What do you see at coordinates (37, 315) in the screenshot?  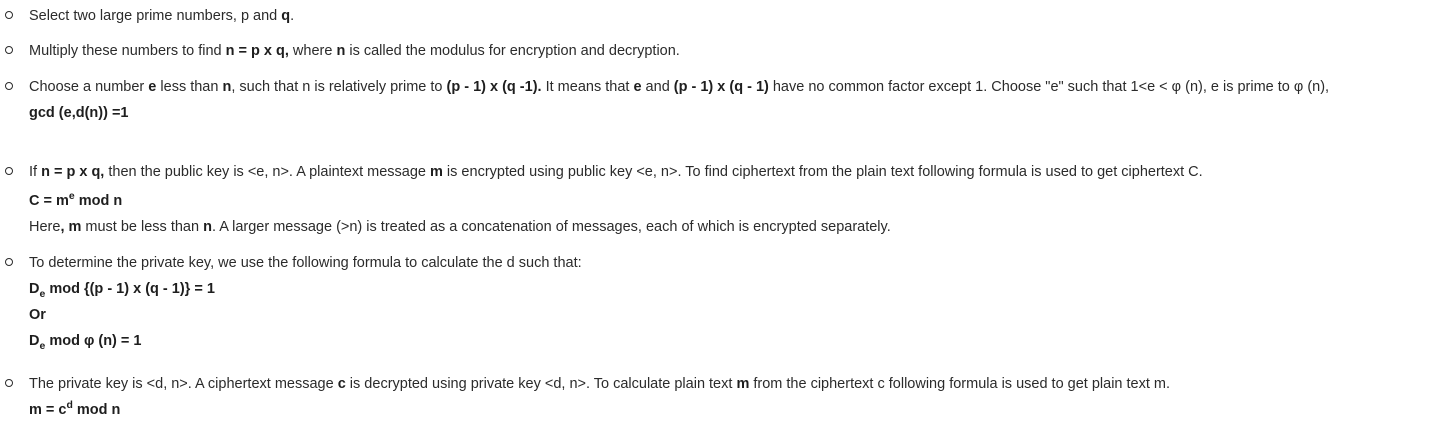 I see `or-label: Or` at bounding box center [37, 315].